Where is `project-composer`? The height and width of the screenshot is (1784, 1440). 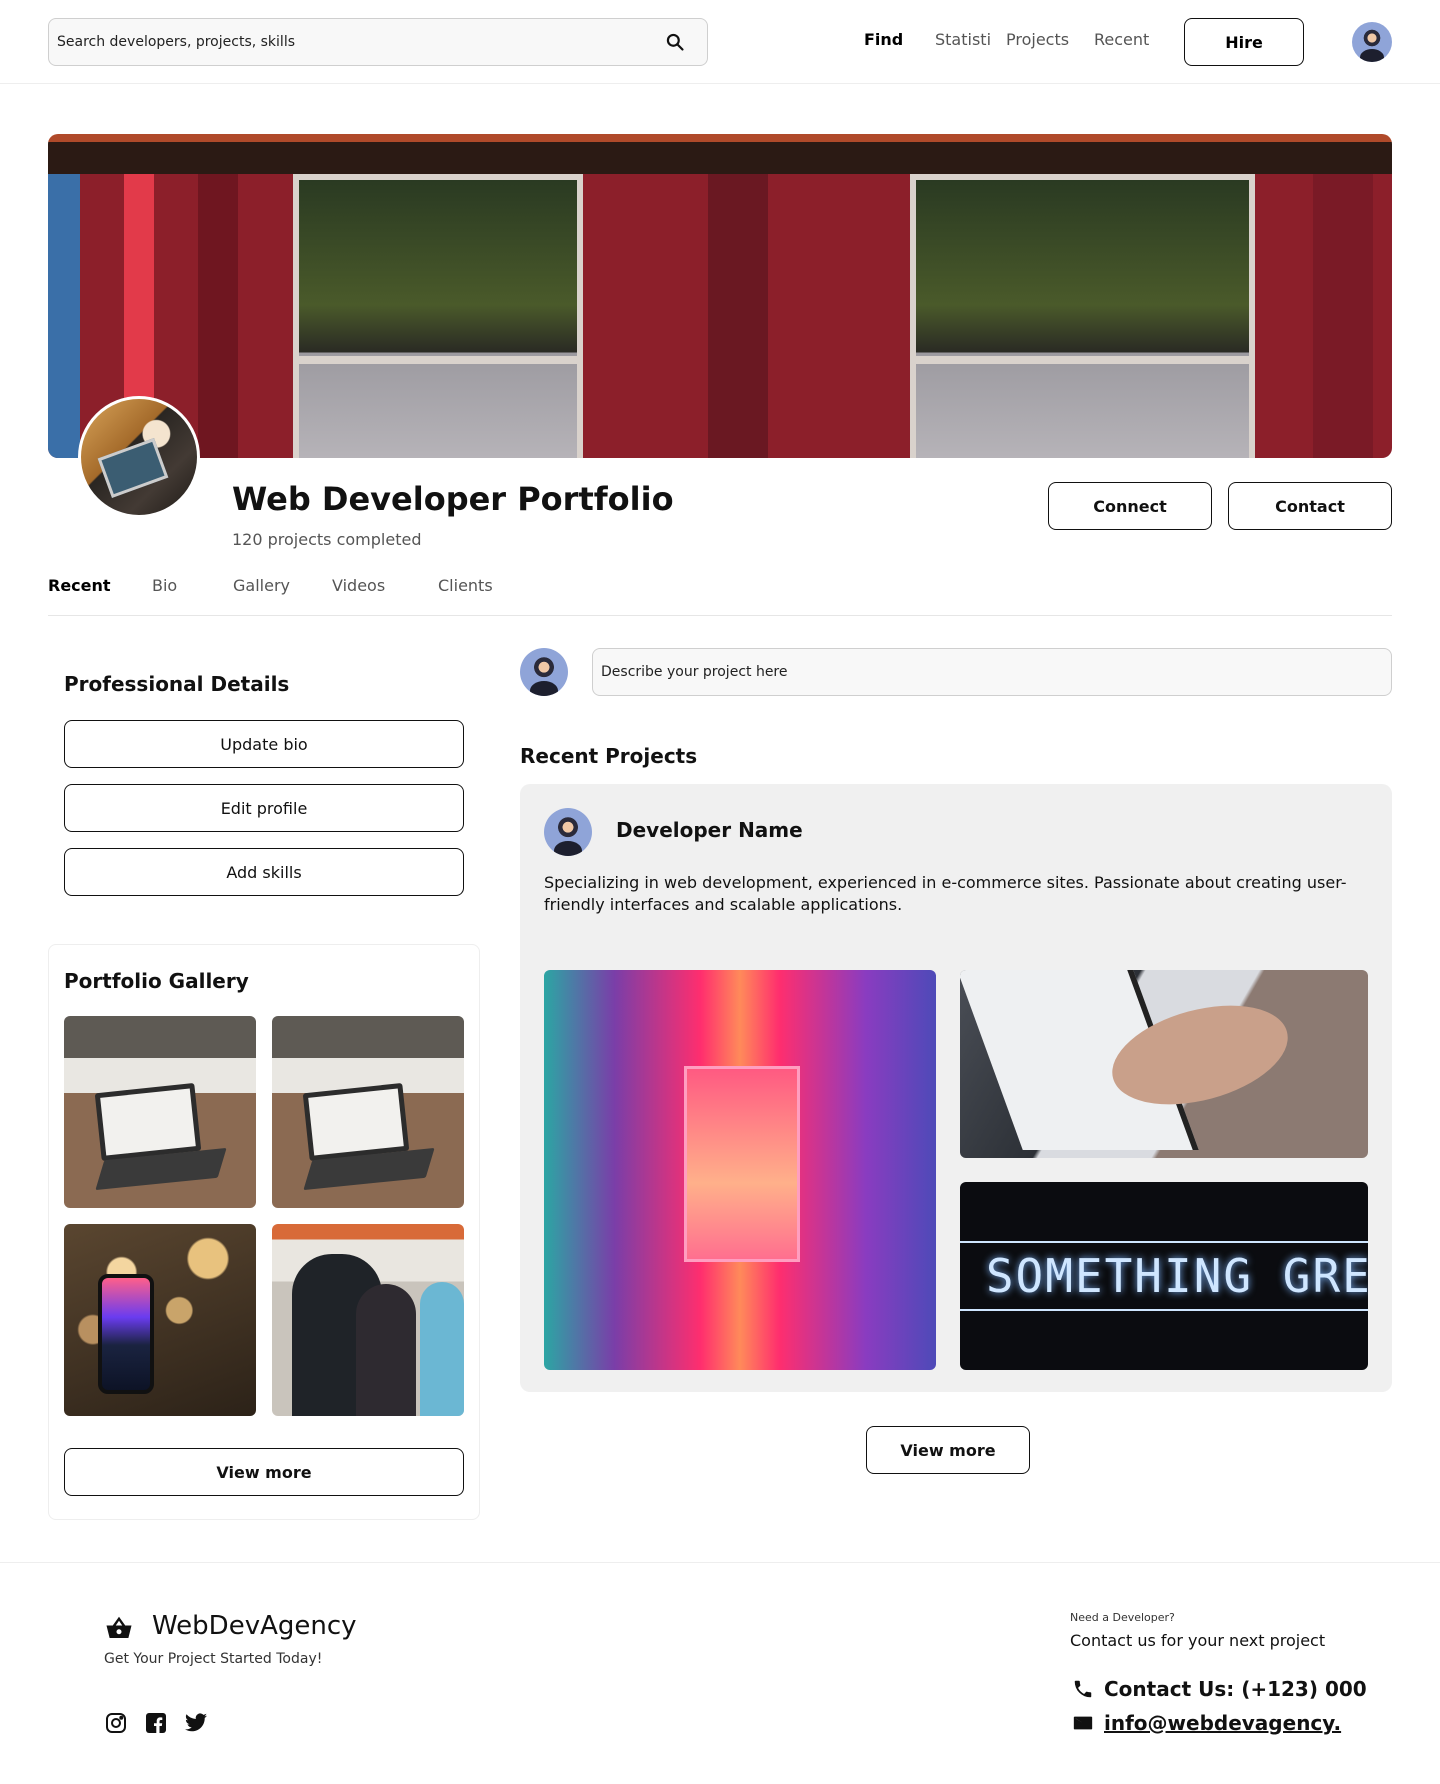
project-composer is located at coordinates (992, 672).